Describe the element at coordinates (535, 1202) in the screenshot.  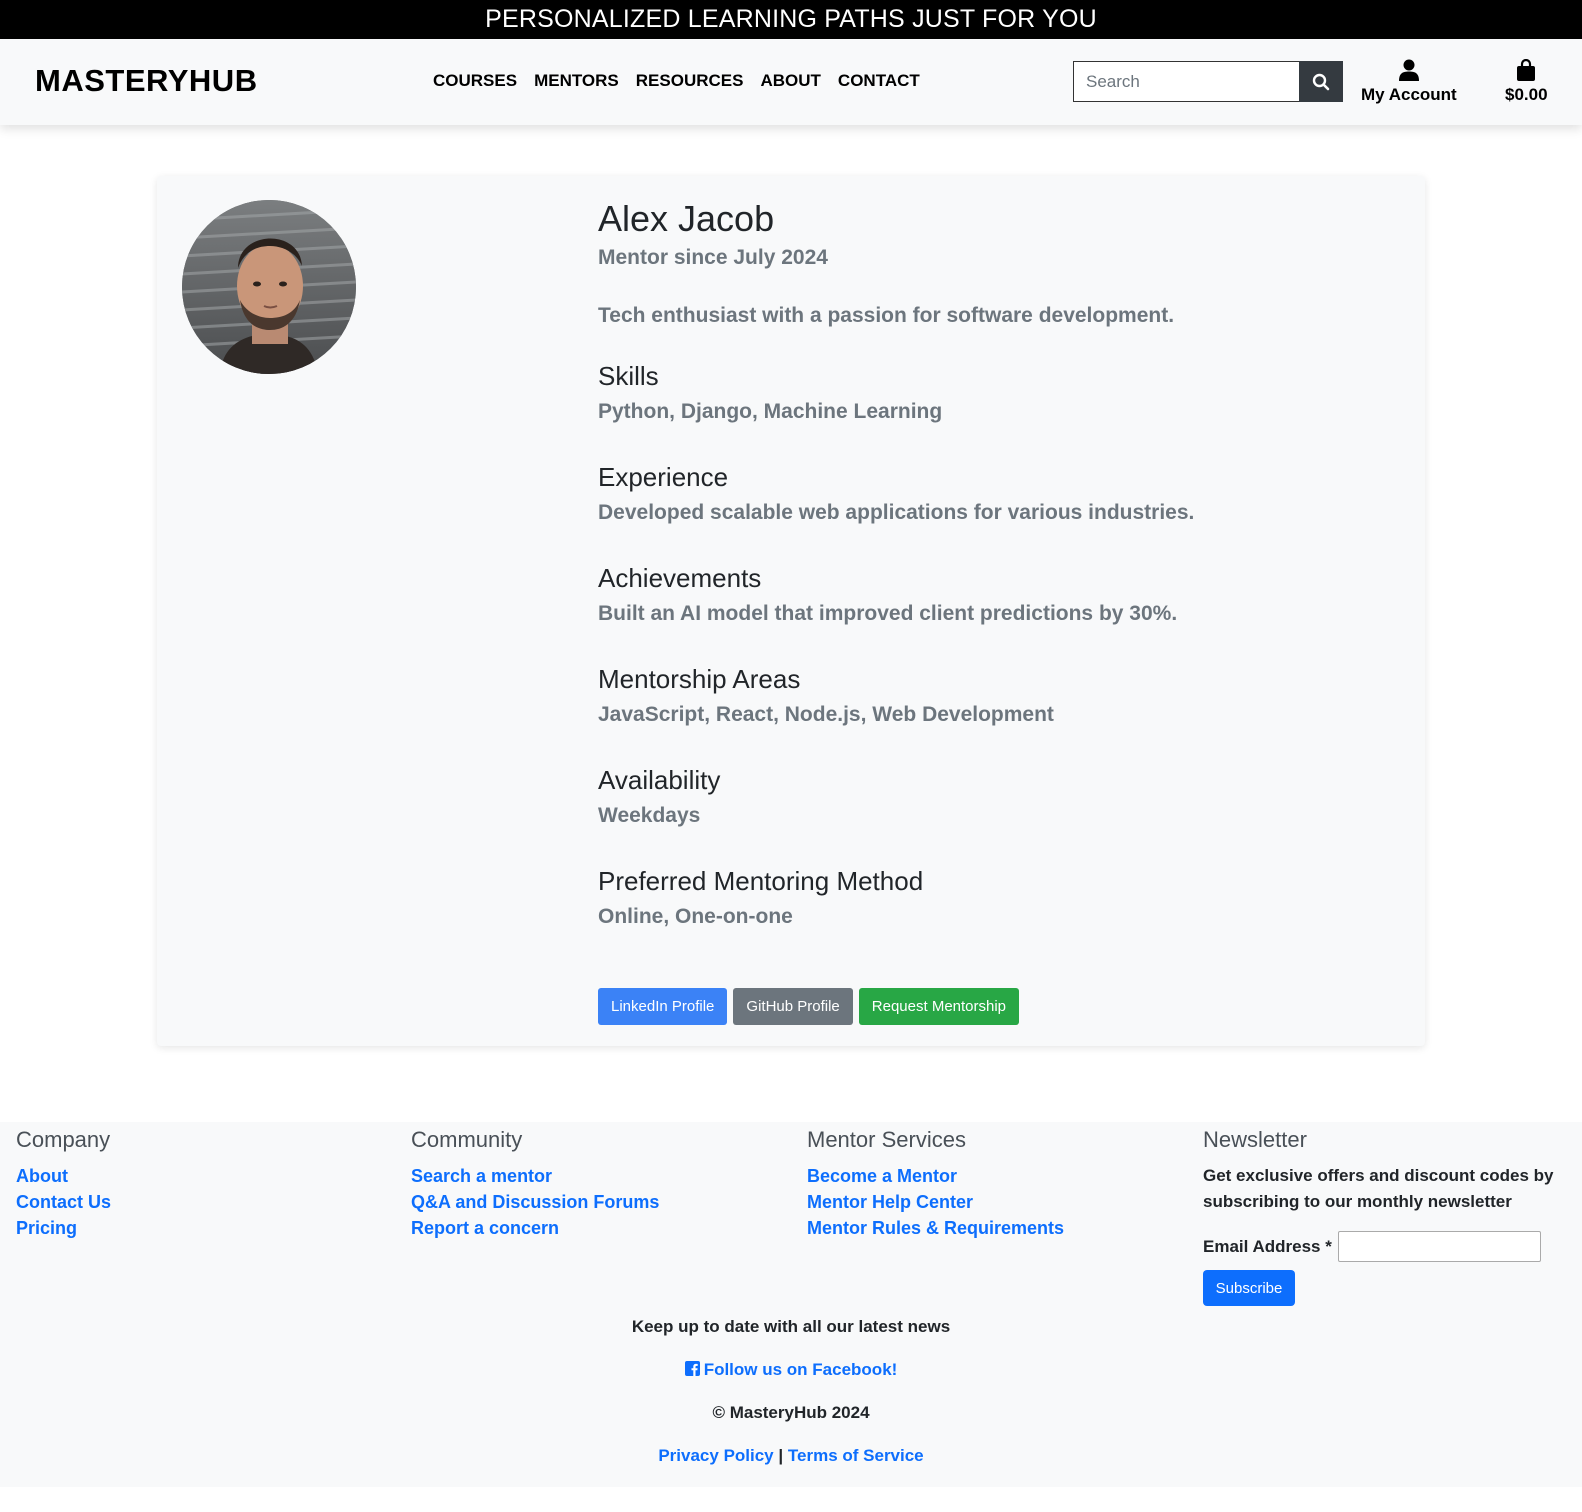
I see `footer-link-qa-forums: Q&A and Discussion Forums` at that location.